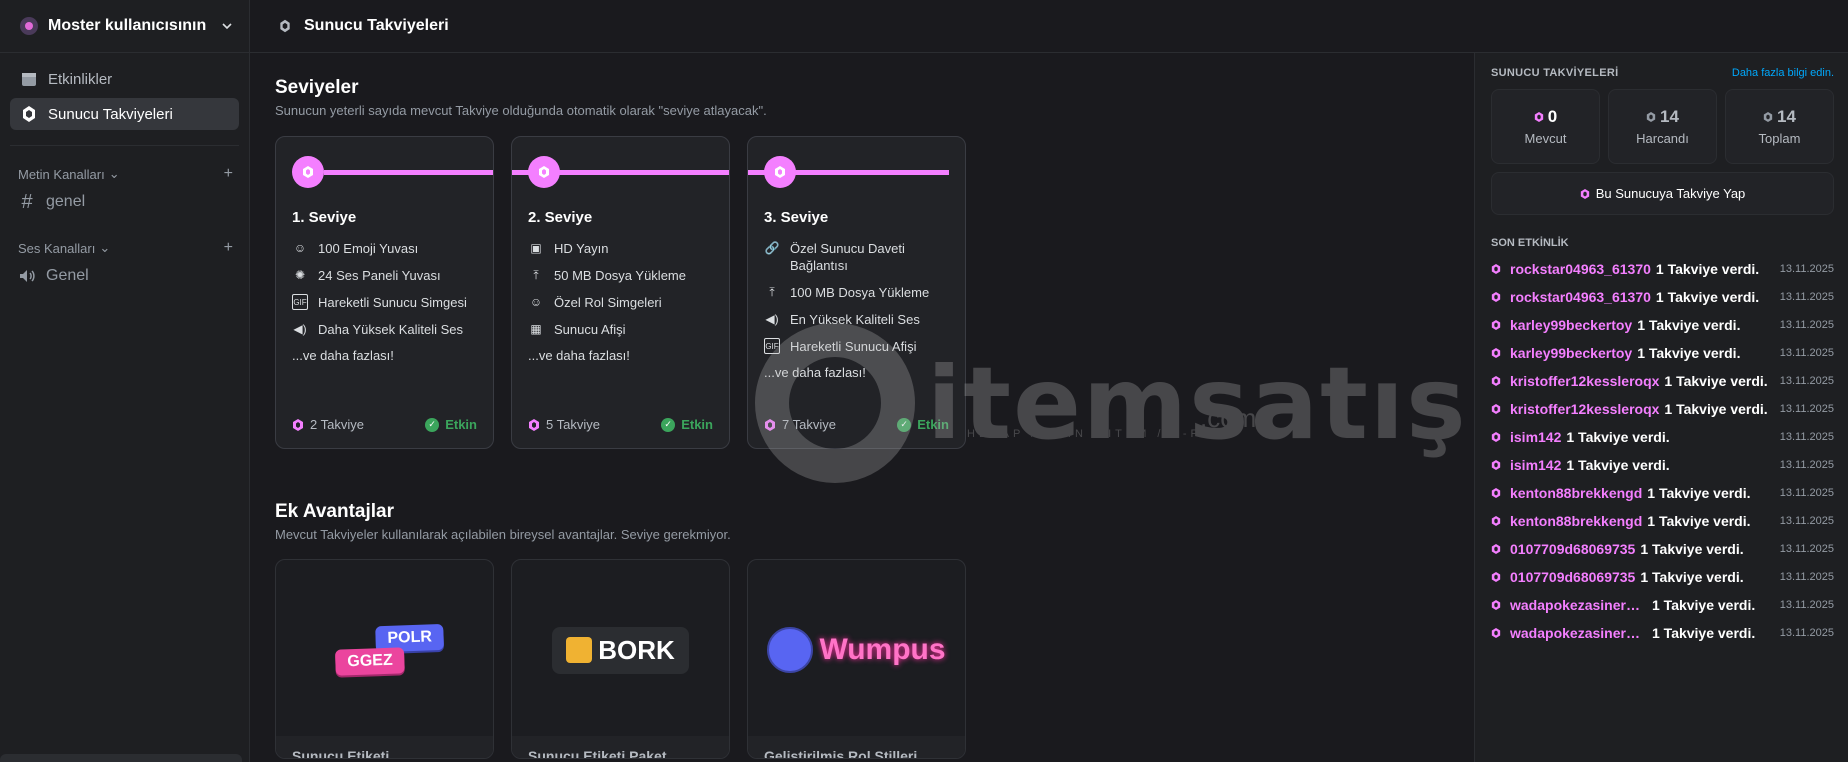 The image size is (1848, 762). What do you see at coordinates (595, 302) in the screenshot?
I see `tier-perk: ☺ Özel Rol Simgeleri` at bounding box center [595, 302].